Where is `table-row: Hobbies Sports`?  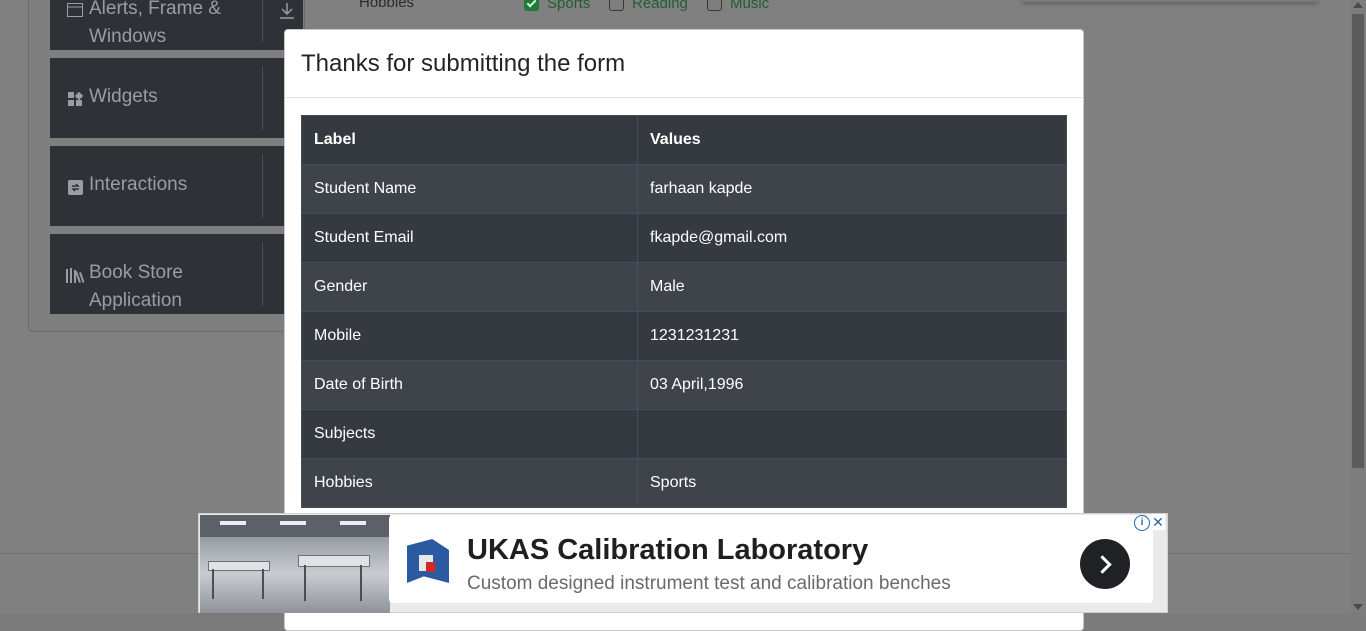 table-row: Hobbies Sports is located at coordinates (684, 483).